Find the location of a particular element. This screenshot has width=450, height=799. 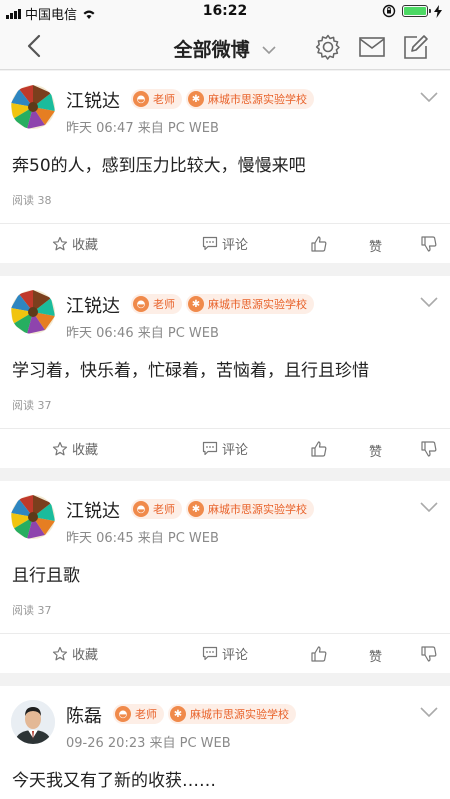

read-count: 阅读 38 is located at coordinates (32, 200).